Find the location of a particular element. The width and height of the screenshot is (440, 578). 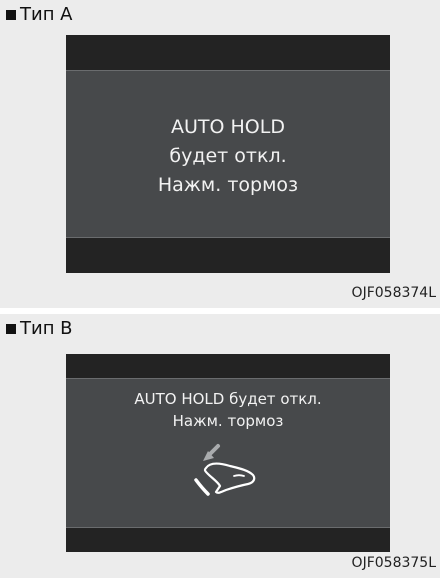

type-a-warning-message: AUTO HOLD будет откл. Нажм. тормоз is located at coordinates (228, 156).